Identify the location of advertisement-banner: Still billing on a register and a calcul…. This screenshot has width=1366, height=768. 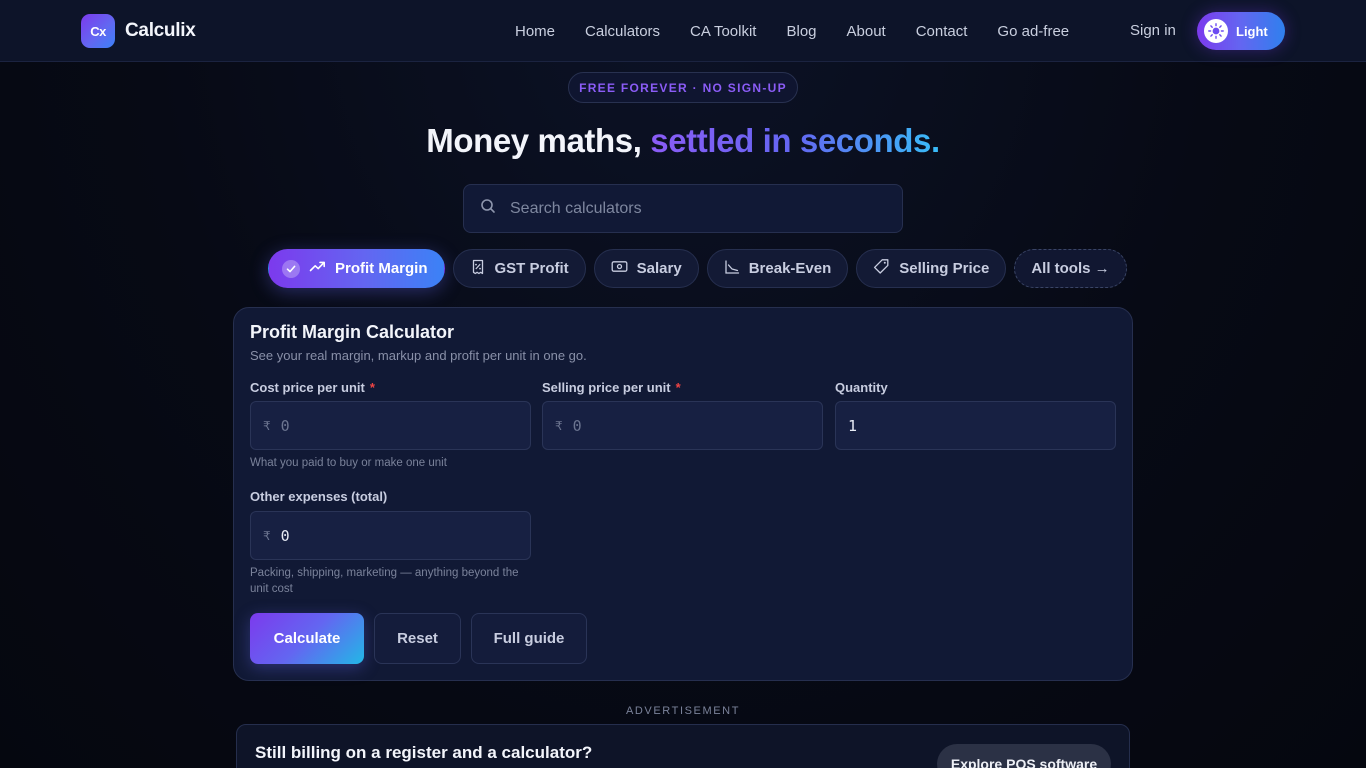
(683, 746).